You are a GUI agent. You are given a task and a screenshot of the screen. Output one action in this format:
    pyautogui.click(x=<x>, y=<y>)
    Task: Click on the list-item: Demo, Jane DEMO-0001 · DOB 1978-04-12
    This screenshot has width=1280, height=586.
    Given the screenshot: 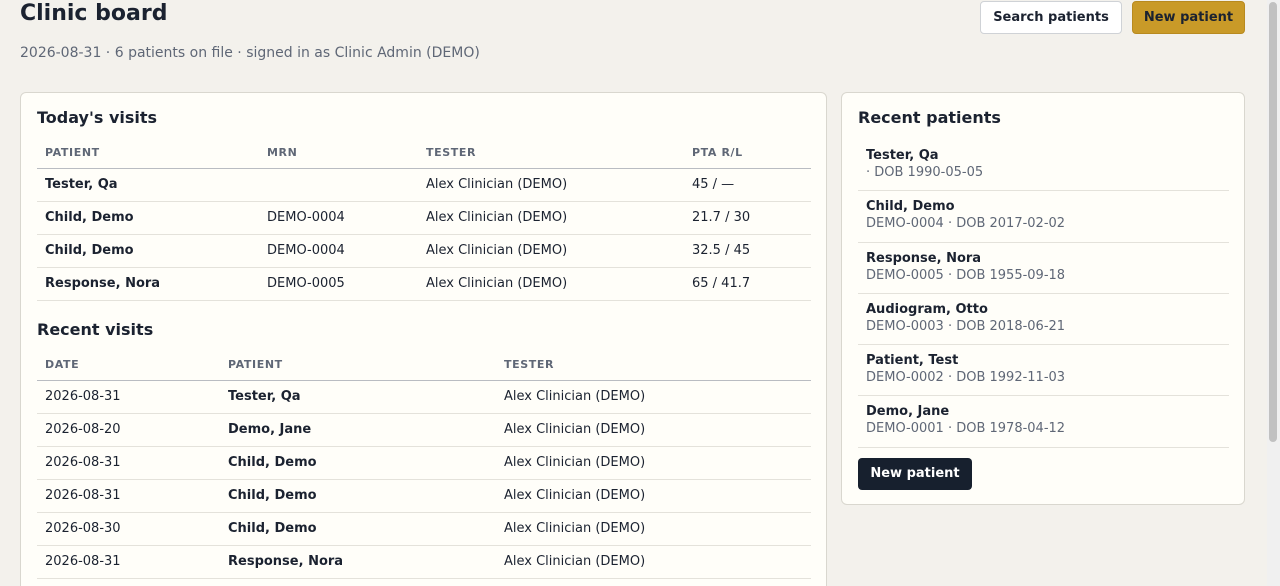 What is the action you would take?
    pyautogui.click(x=1043, y=422)
    